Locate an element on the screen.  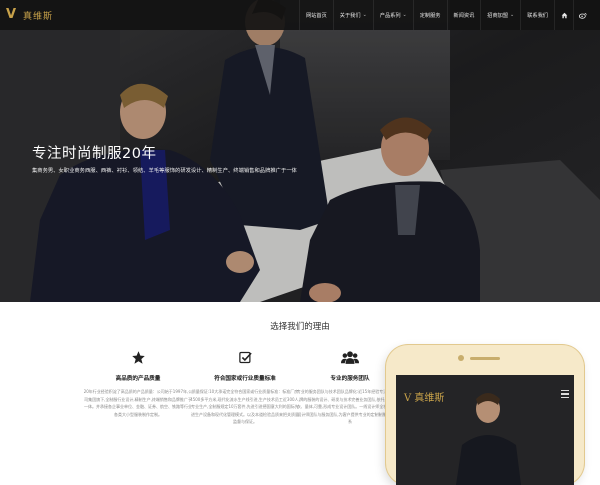
nav-label: 产品系列 is located at coordinates (390, 15).